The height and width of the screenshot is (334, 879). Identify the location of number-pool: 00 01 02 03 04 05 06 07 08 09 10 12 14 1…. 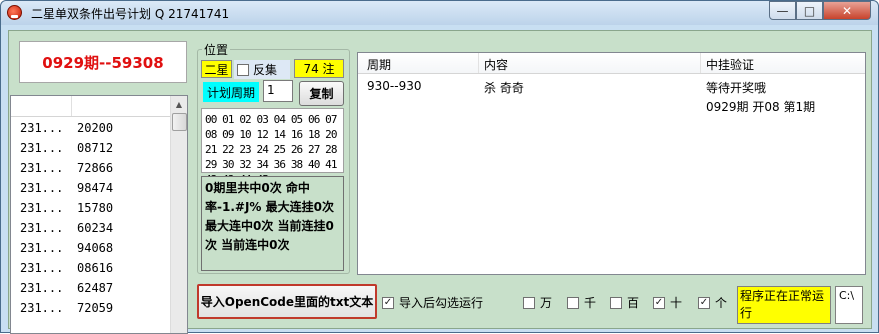
(272, 147).